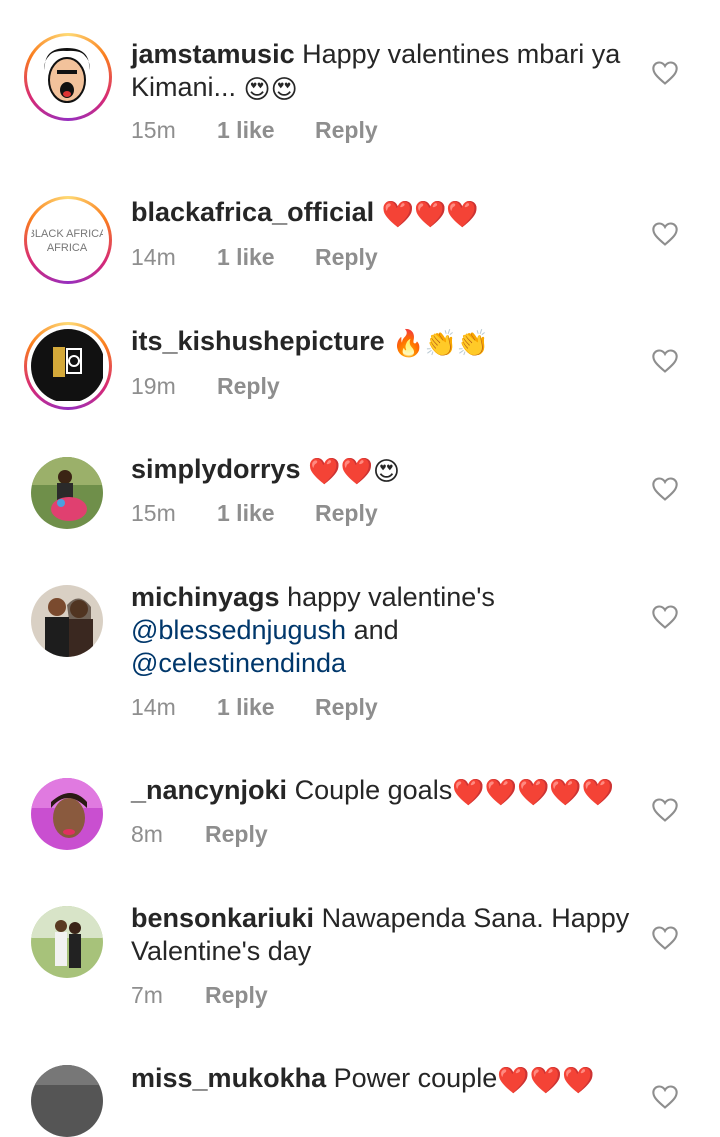 Image resolution: width=720 pixels, height=1137 pixels. Describe the element at coordinates (270, 89) in the screenshot. I see `emoji: 😍😍` at that location.